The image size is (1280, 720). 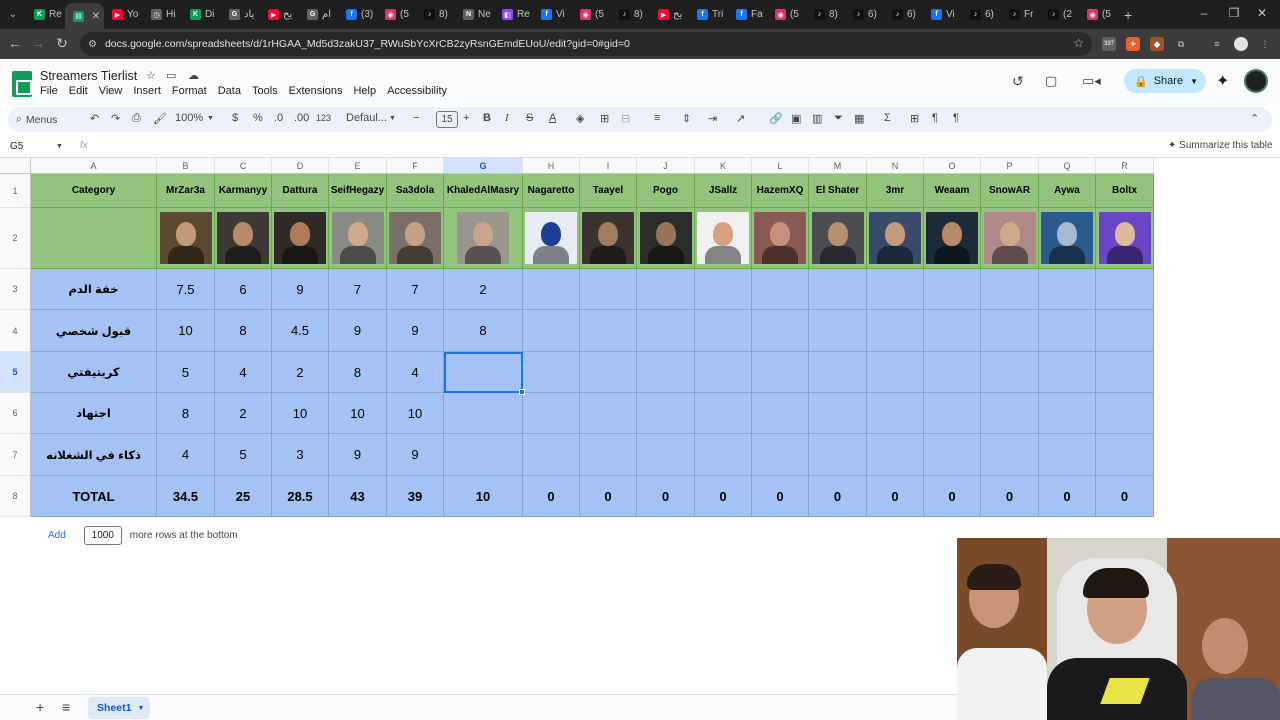 I want to click on column-header-j: J, so click(x=666, y=166).